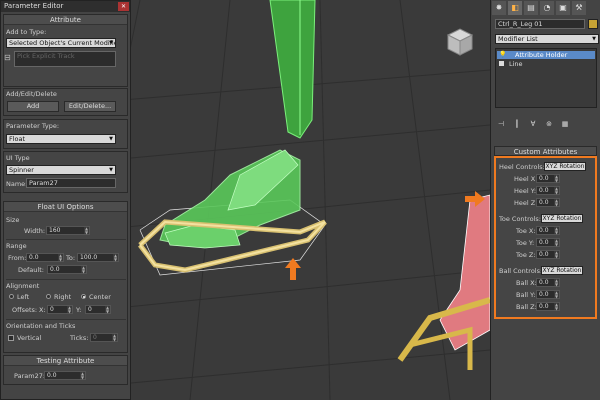  Describe the element at coordinates (501, 124) in the screenshot. I see `pin-stack-icon: ⊣` at that location.